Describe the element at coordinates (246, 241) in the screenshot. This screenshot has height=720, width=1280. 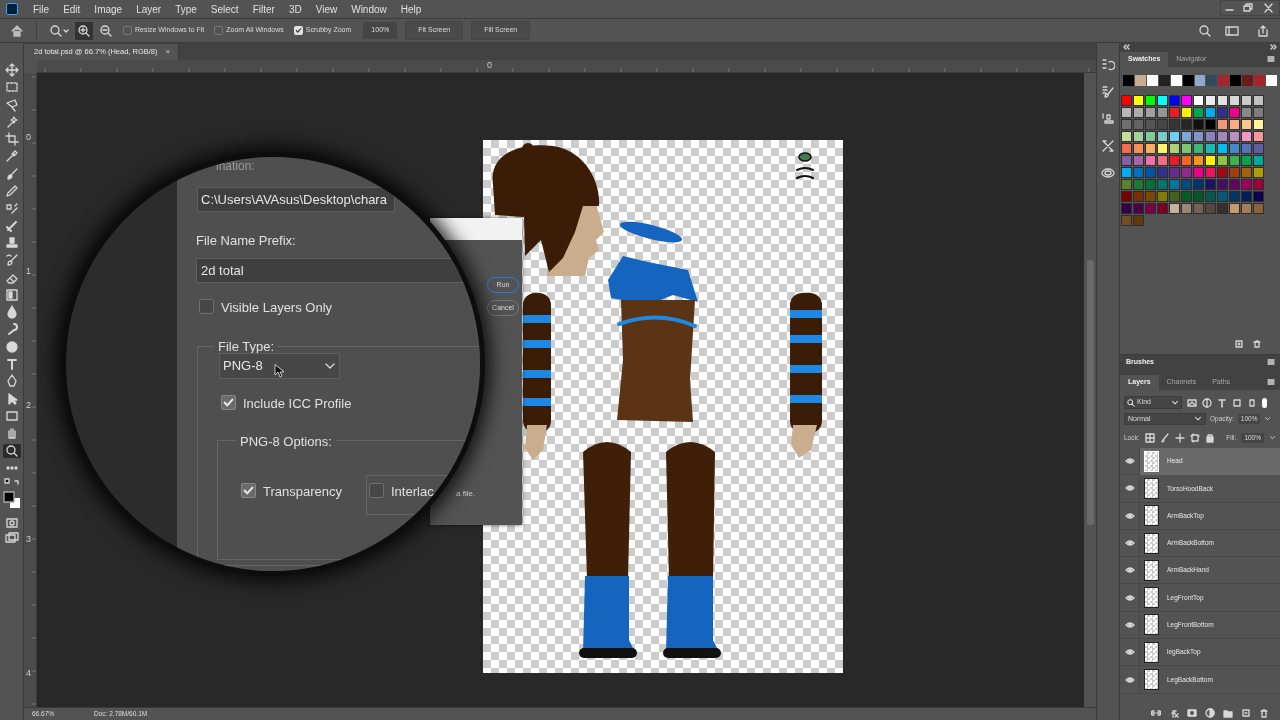
I see `field-label: File Name Prefix:` at that location.